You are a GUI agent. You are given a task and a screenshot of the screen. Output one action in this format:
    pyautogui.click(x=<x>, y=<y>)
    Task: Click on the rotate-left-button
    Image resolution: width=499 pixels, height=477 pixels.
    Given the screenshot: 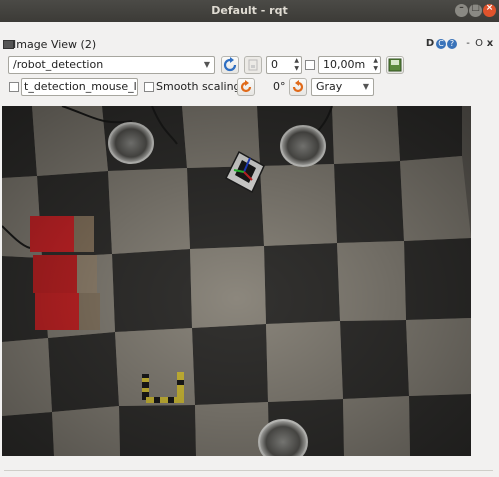 What is the action you would take?
    pyautogui.click(x=246, y=87)
    